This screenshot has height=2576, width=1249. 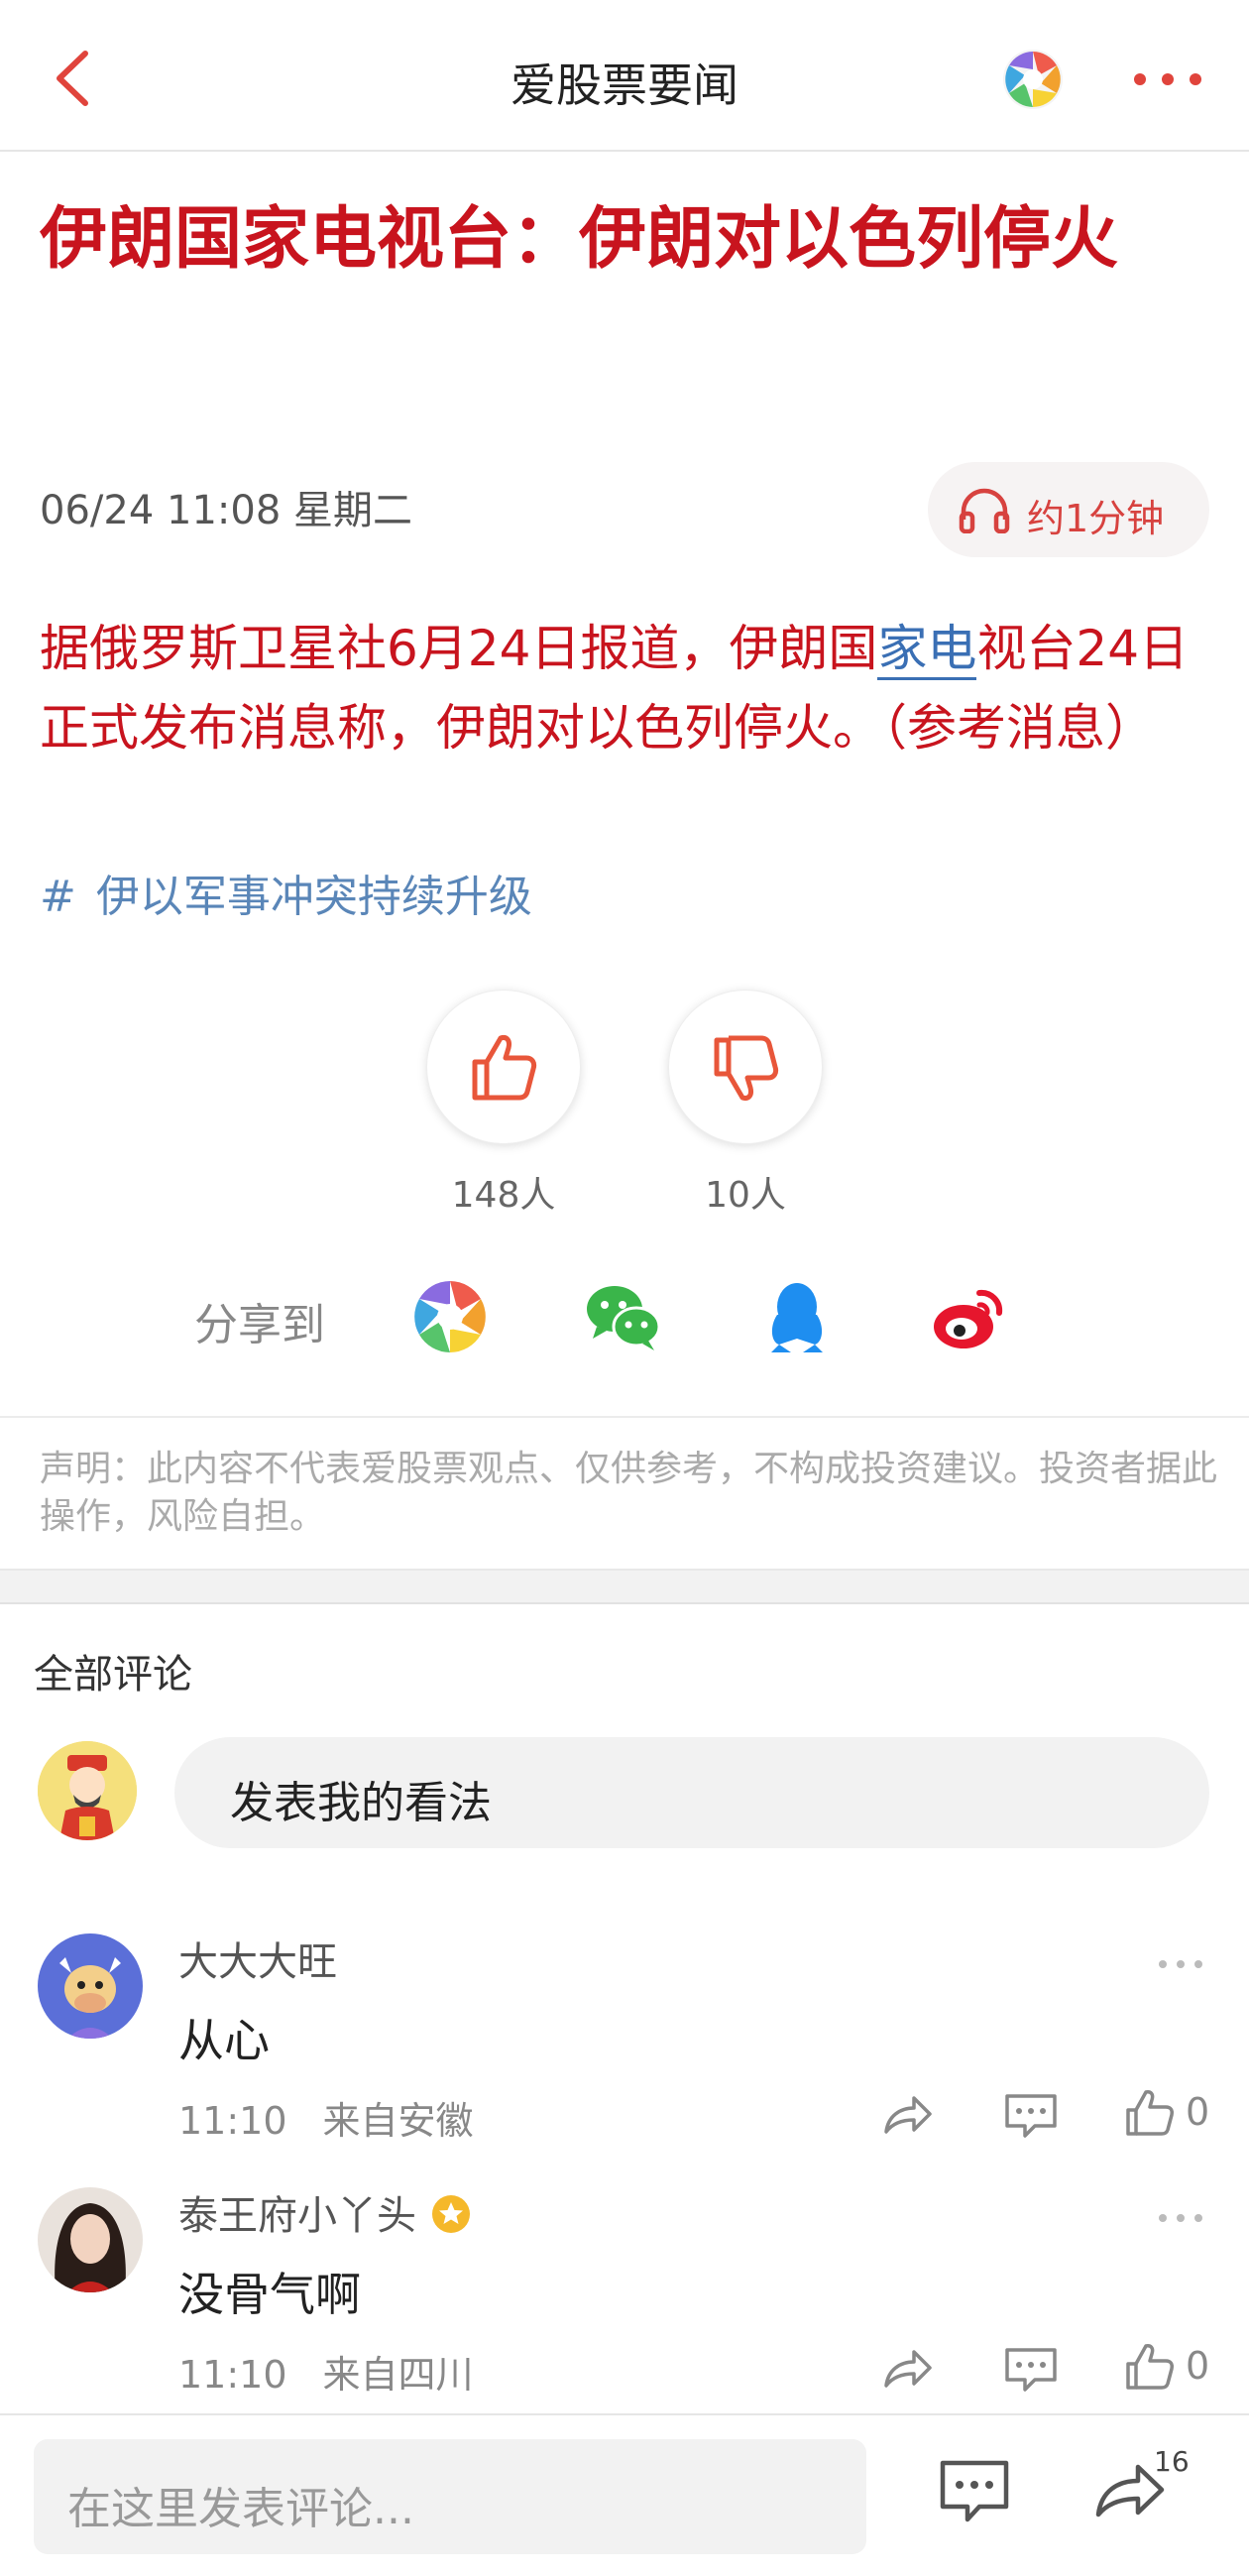 I want to click on thumbs-up-icon, so click(x=505, y=1068).